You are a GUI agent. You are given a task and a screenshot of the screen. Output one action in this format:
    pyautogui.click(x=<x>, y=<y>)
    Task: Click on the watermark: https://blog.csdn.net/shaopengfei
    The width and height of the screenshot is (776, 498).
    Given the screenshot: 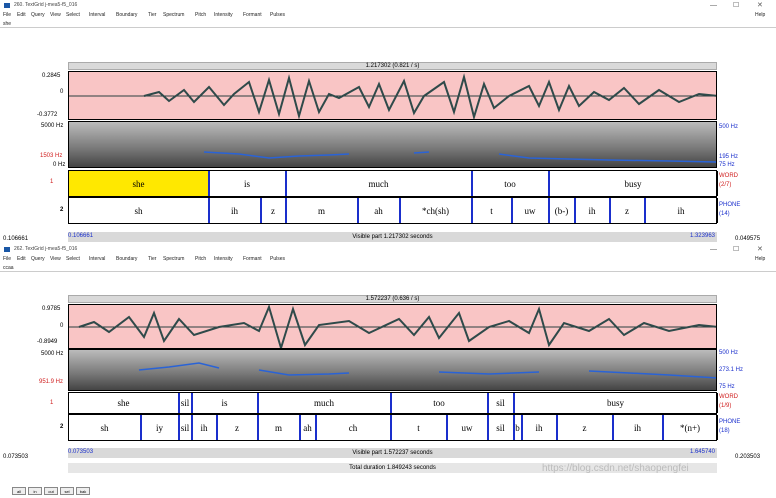 What is the action you would take?
    pyautogui.click(x=615, y=468)
    